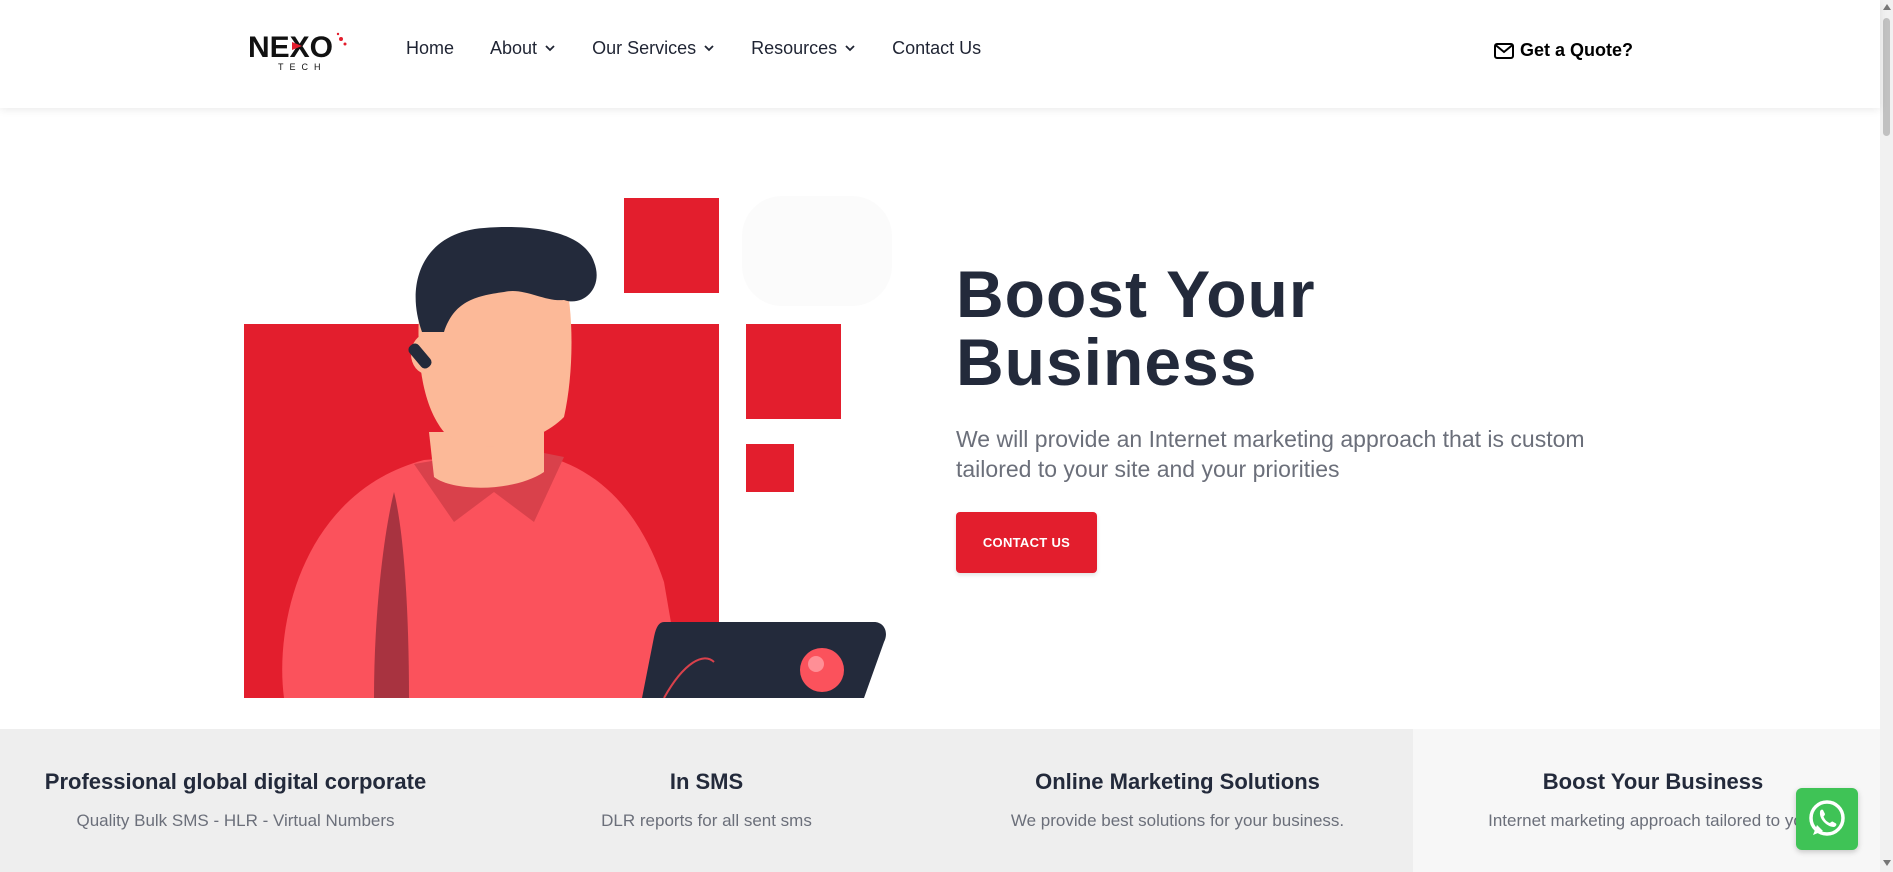 The height and width of the screenshot is (872, 1893). Describe the element at coordinates (706, 820) in the screenshot. I see `feature-description: DLR reports for all sent sms` at that location.